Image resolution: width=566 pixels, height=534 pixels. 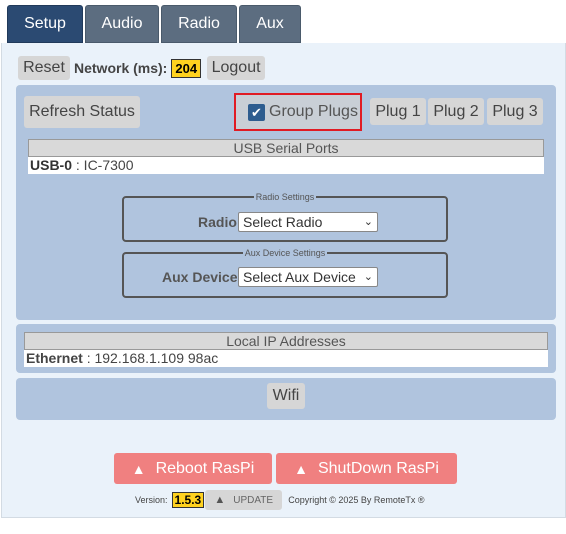 I want to click on aux-device-label: Aux Device, so click(x=200, y=277).